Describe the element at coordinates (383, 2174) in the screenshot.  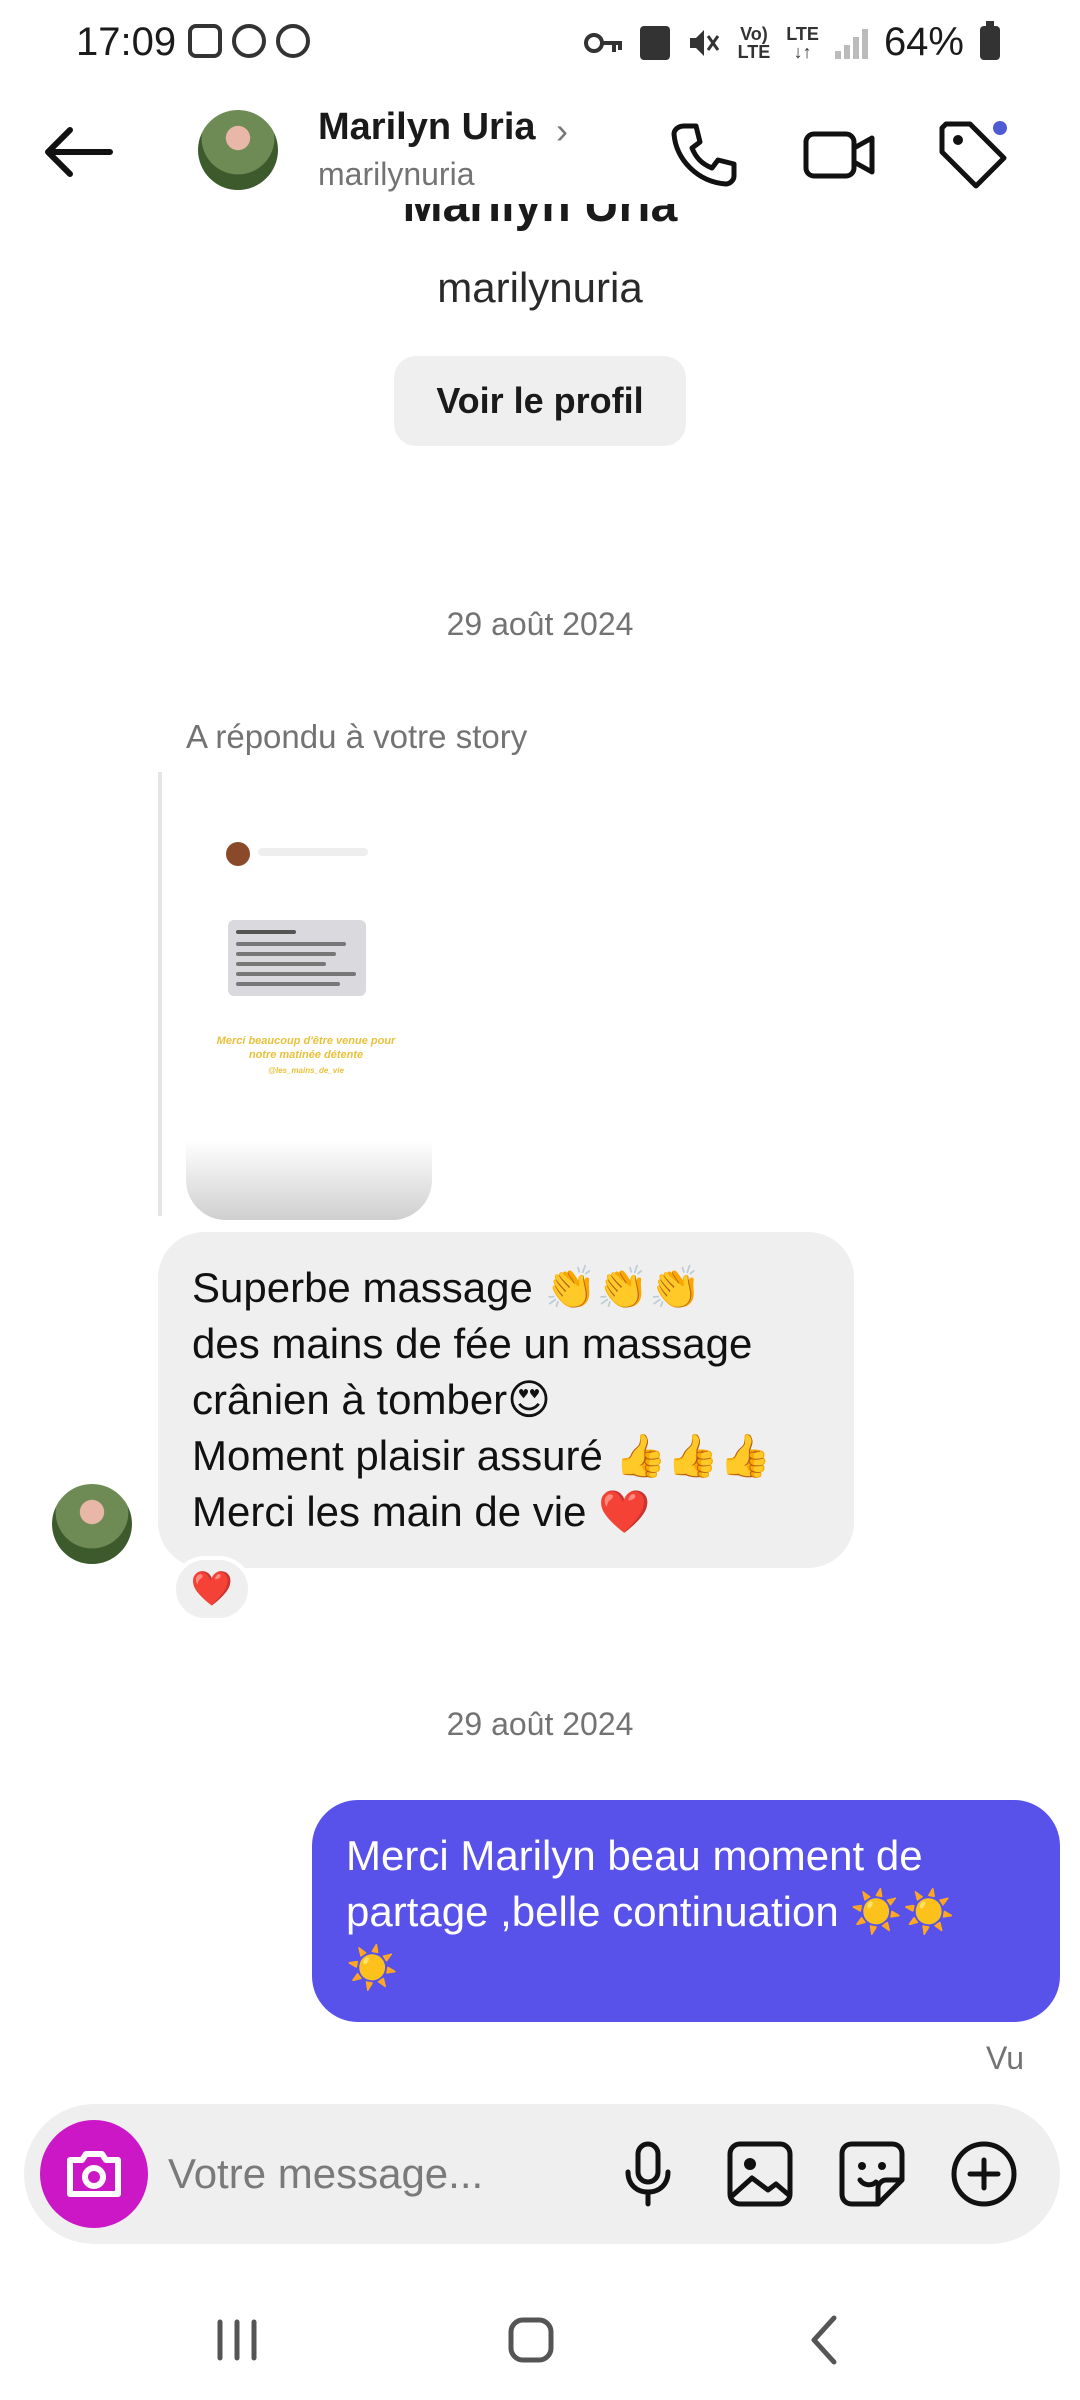
I see `message-input` at that location.